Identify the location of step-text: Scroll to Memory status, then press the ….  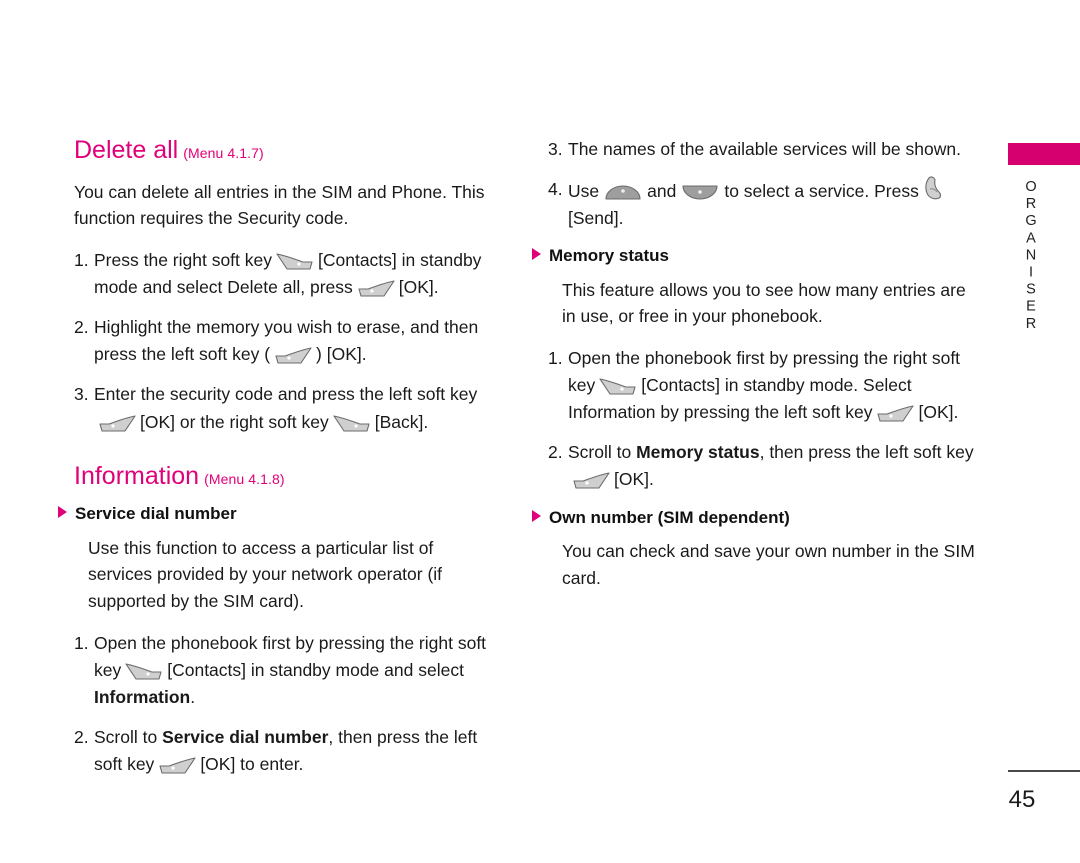
(774, 466).